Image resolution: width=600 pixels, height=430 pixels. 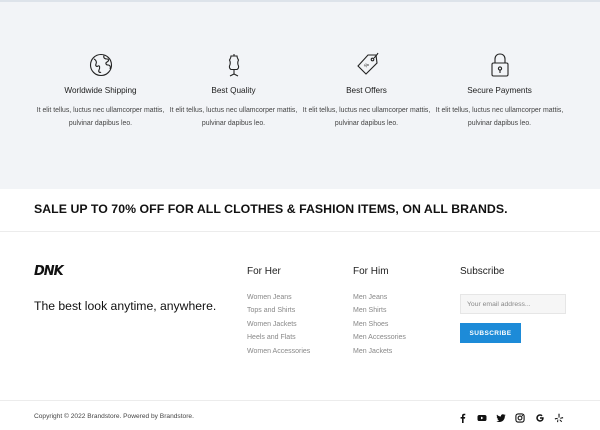 What do you see at coordinates (482, 418) in the screenshot?
I see `youtube-icon` at bounding box center [482, 418].